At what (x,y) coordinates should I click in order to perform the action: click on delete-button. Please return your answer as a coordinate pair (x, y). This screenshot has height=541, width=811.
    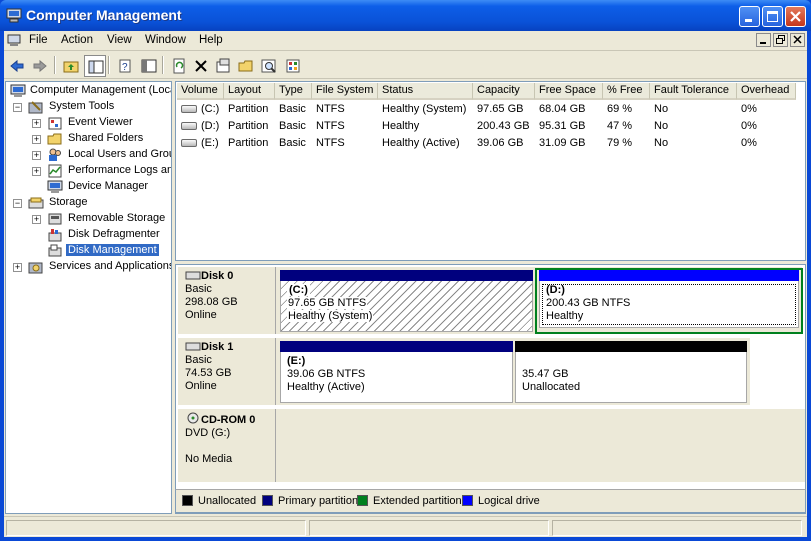
    Looking at the image, I should click on (201, 66).